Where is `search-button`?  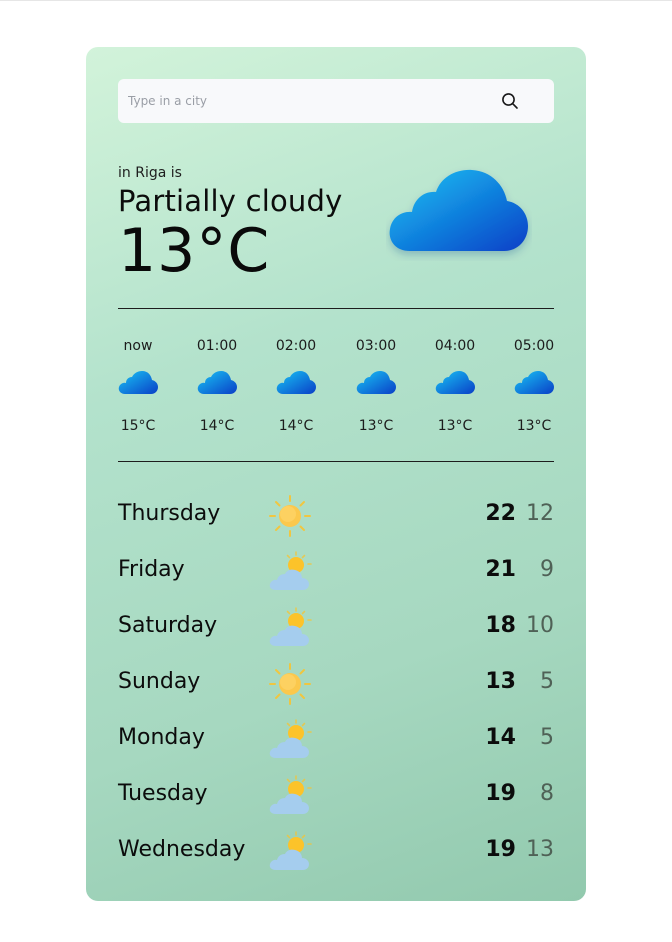 search-button is located at coordinates (510, 101).